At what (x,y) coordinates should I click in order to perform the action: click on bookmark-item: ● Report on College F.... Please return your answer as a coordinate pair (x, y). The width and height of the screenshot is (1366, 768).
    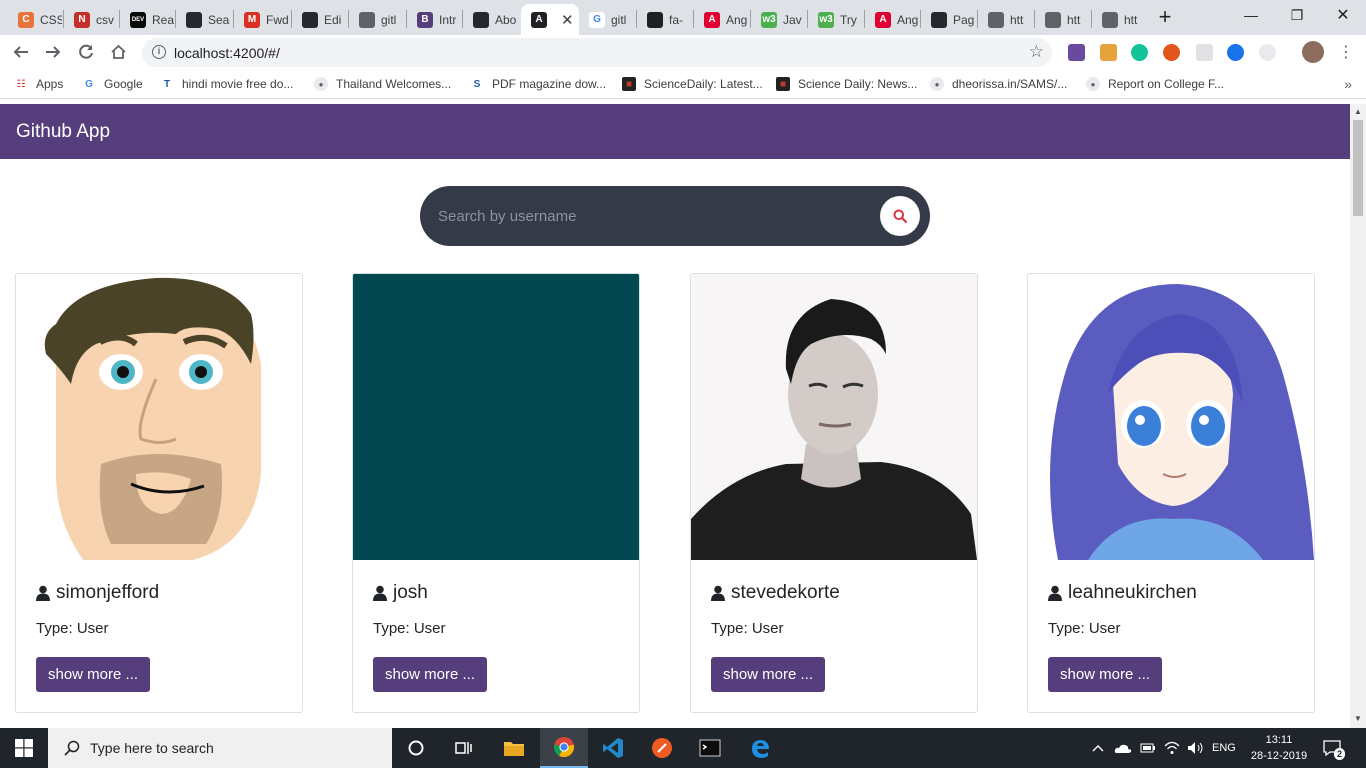
    Looking at the image, I should click on (1155, 84).